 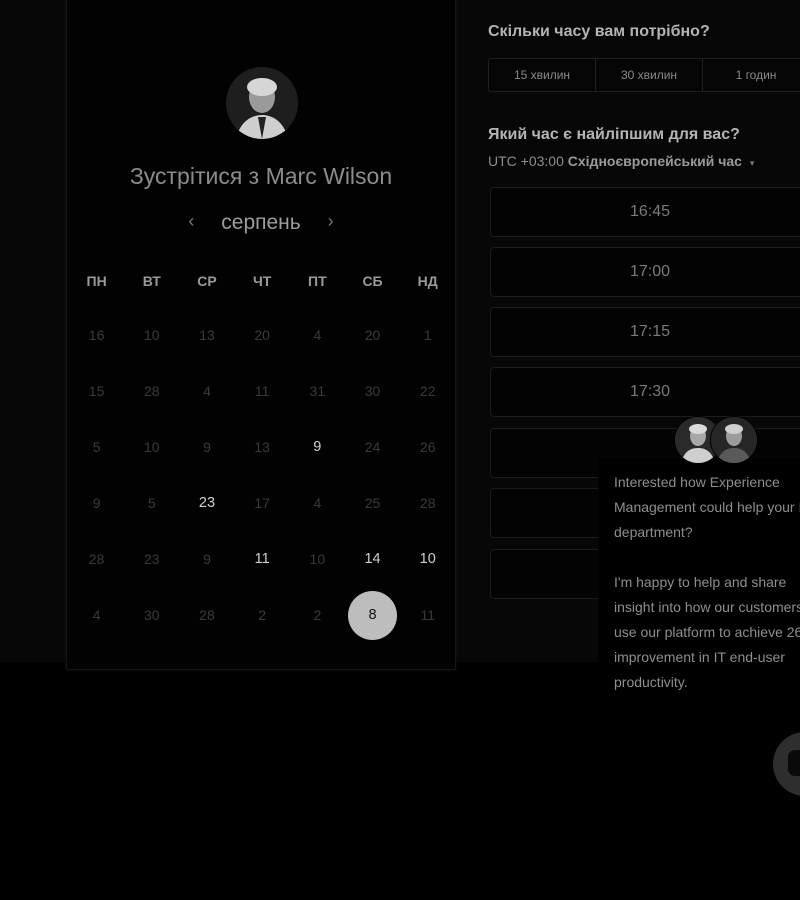 I want to click on time-slot: 17:00, so click(x=645, y=272).